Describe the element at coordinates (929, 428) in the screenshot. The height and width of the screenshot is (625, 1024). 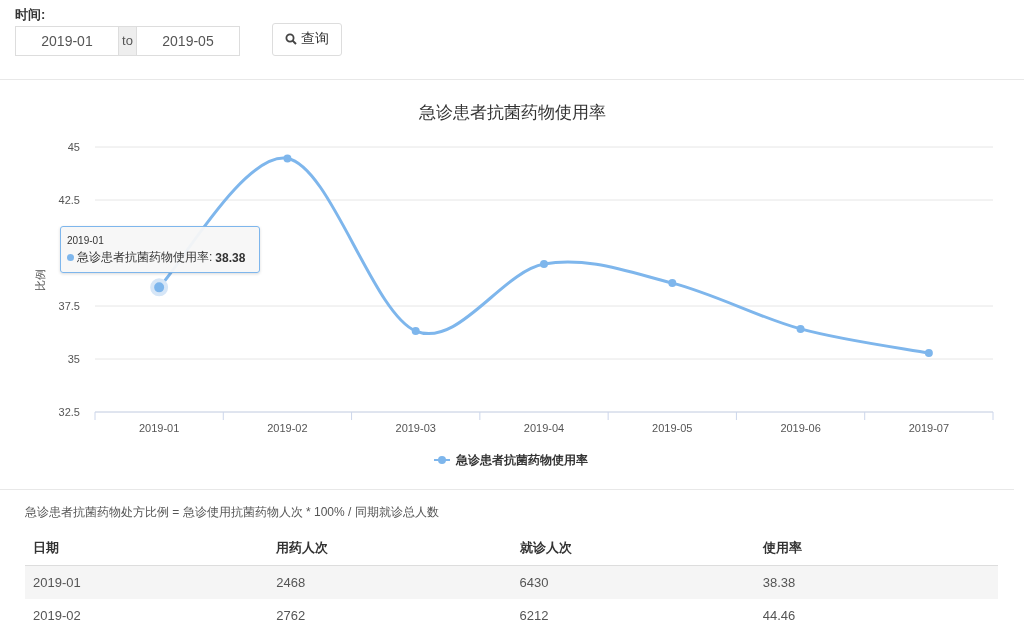
I see `x-tick-label: 2019-07` at that location.